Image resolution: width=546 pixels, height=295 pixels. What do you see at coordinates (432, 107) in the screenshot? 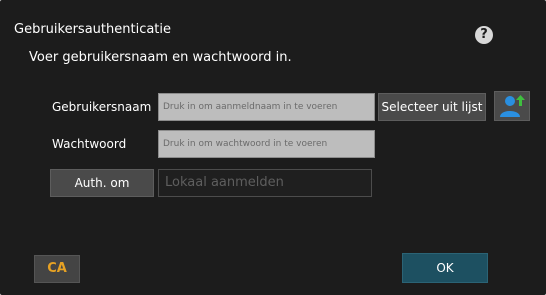
I see `select-from-list-button: Selecteer uit lijst` at bounding box center [432, 107].